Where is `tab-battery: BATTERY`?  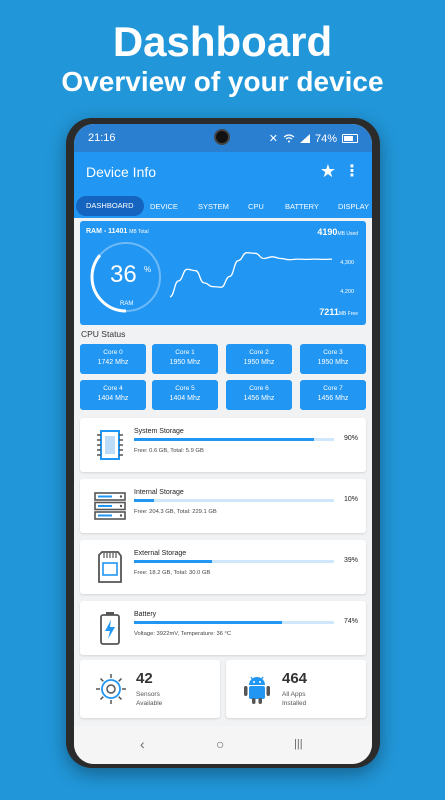 tab-battery: BATTERY is located at coordinates (302, 207).